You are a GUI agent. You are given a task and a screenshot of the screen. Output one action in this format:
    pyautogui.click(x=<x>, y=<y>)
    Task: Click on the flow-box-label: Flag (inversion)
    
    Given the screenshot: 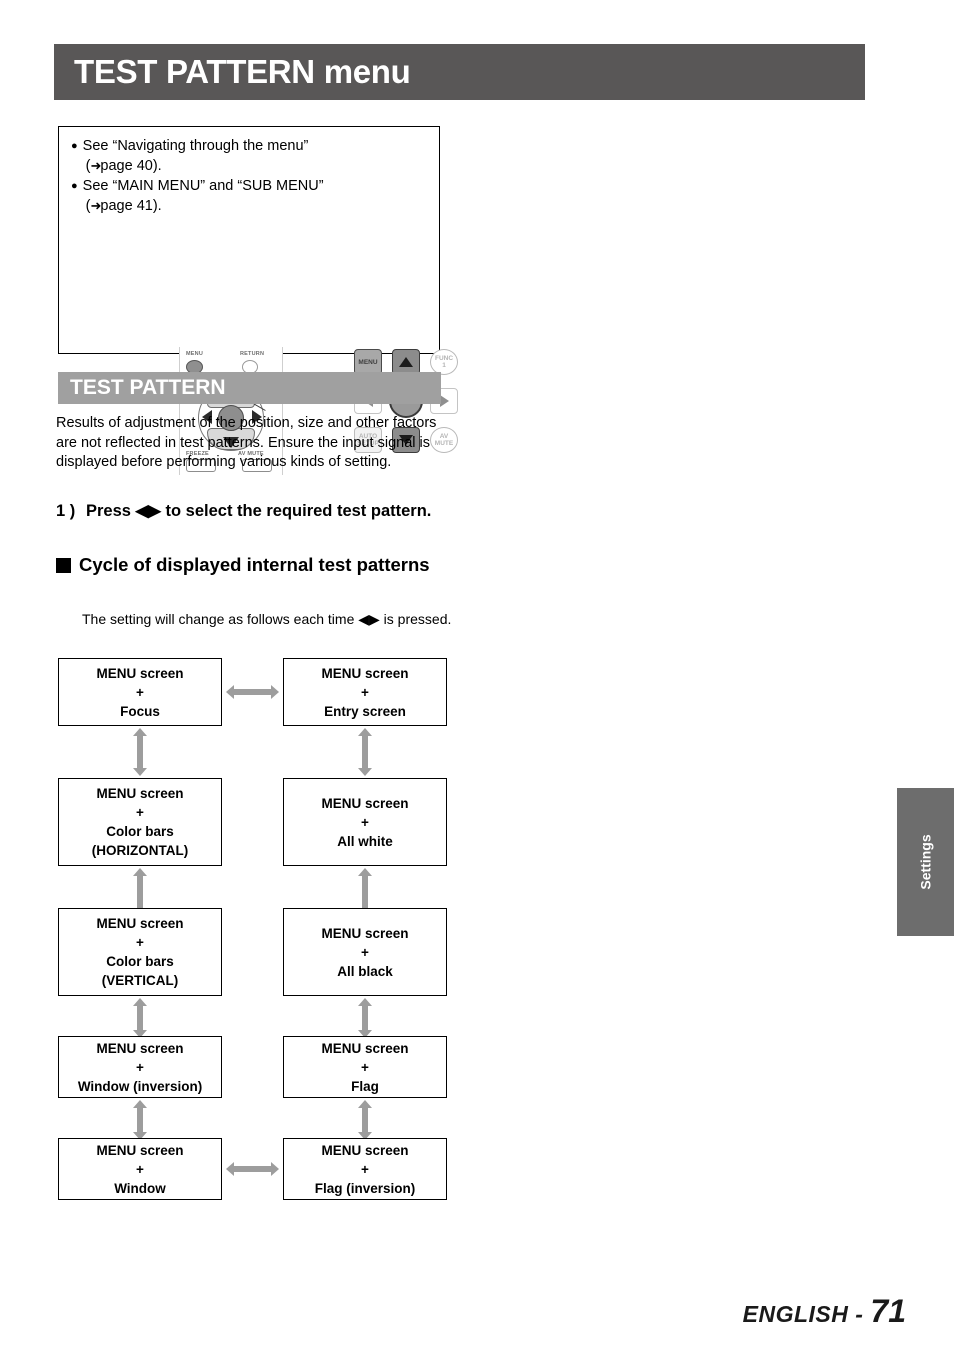 What is the action you would take?
    pyautogui.click(x=365, y=1188)
    